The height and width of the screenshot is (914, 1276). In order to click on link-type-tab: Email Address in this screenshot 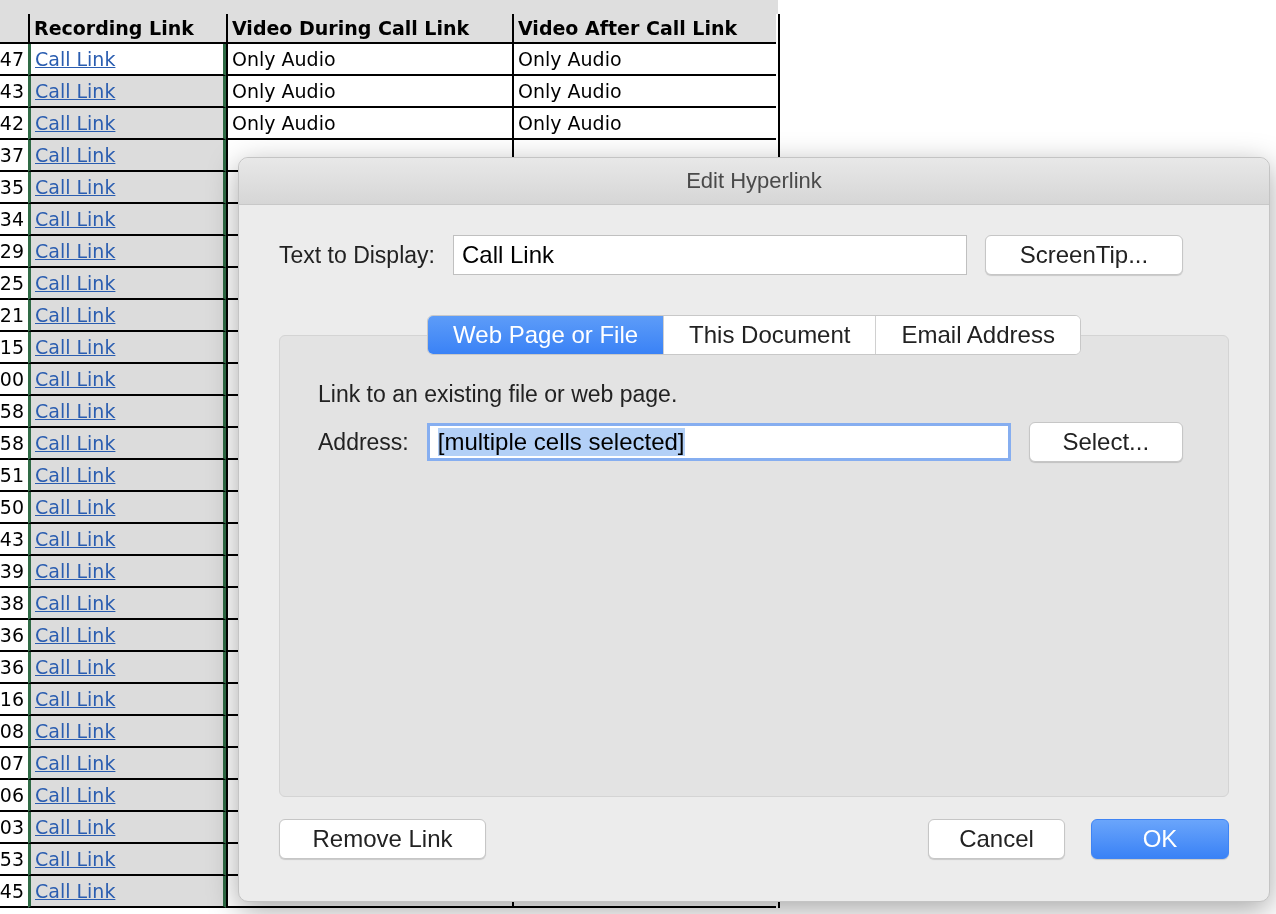, I will do `click(977, 335)`.